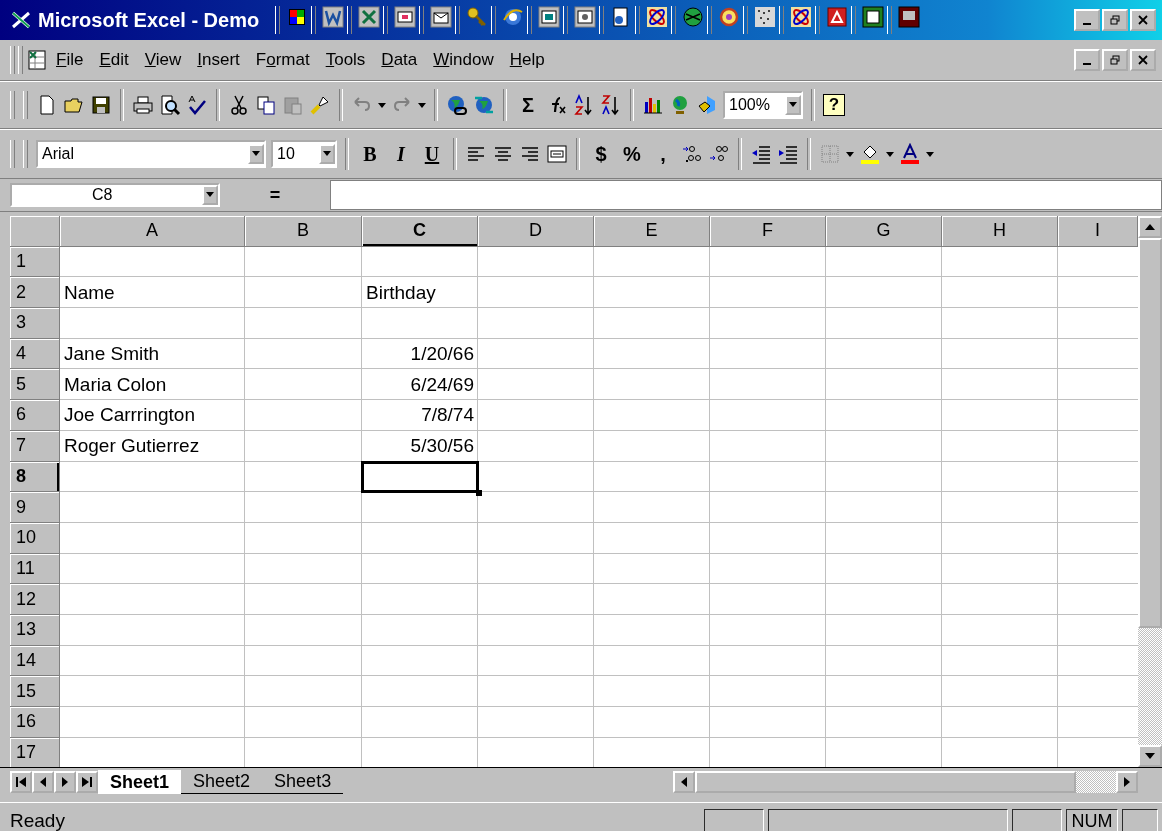 The image size is (1162, 831). What do you see at coordinates (35, 691) in the screenshot?
I see `row-header: 15` at bounding box center [35, 691].